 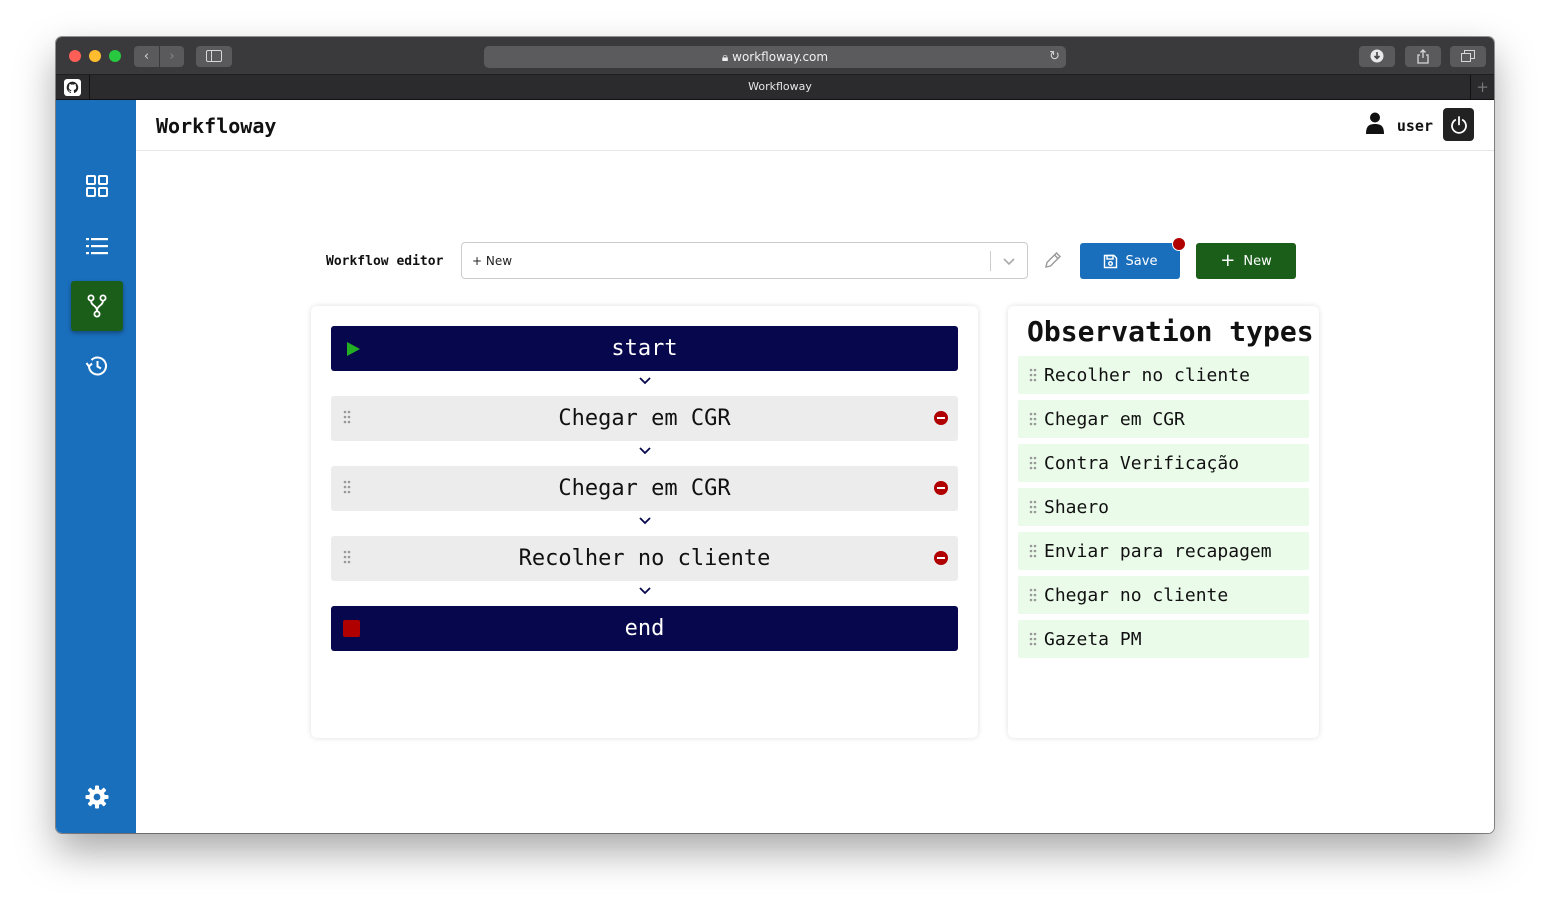 I want to click on list-icon, so click(x=97, y=246).